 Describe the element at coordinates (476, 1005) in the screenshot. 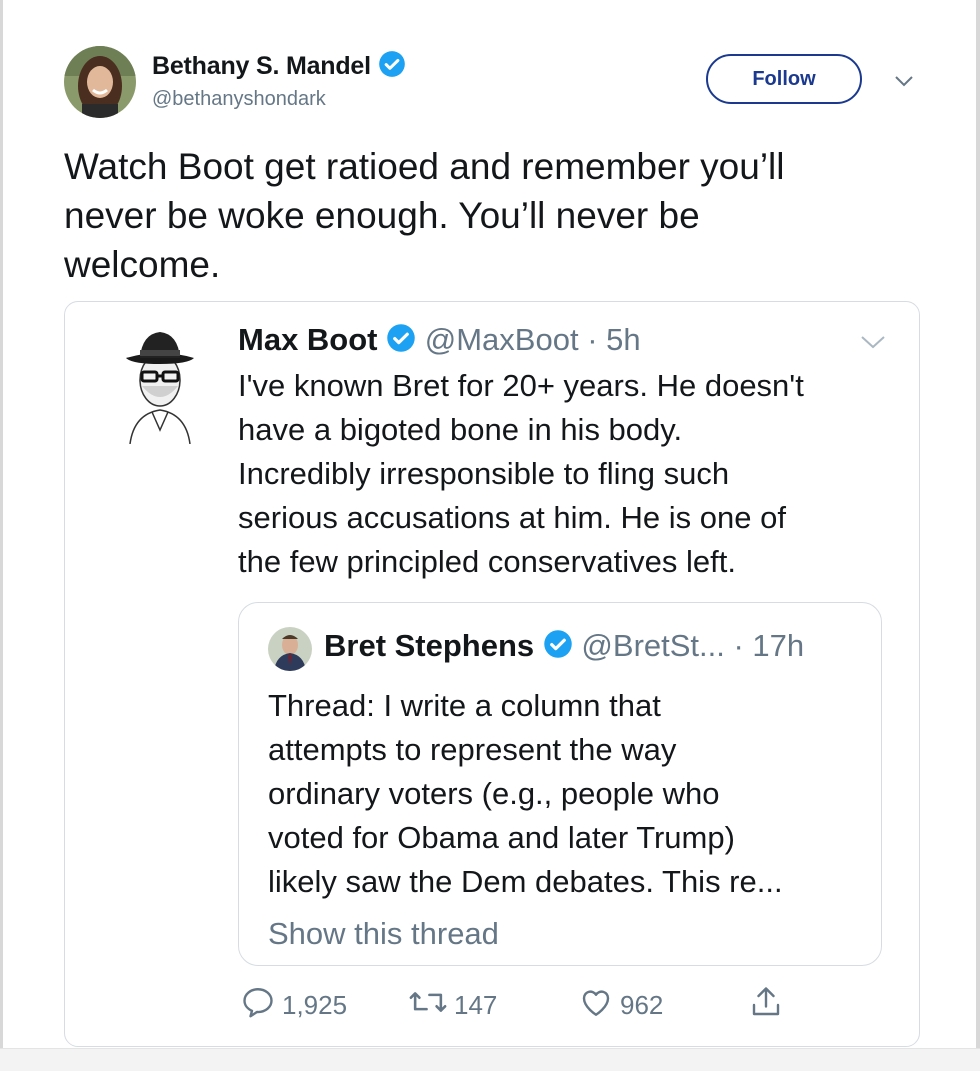

I see `retweet-count: 147` at that location.